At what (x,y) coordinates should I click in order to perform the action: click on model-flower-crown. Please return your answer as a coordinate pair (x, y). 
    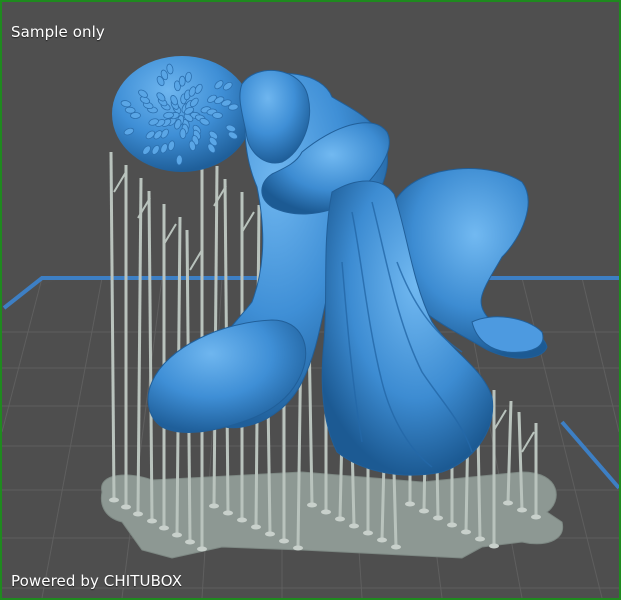
    Looking at the image, I should click on (182, 114).